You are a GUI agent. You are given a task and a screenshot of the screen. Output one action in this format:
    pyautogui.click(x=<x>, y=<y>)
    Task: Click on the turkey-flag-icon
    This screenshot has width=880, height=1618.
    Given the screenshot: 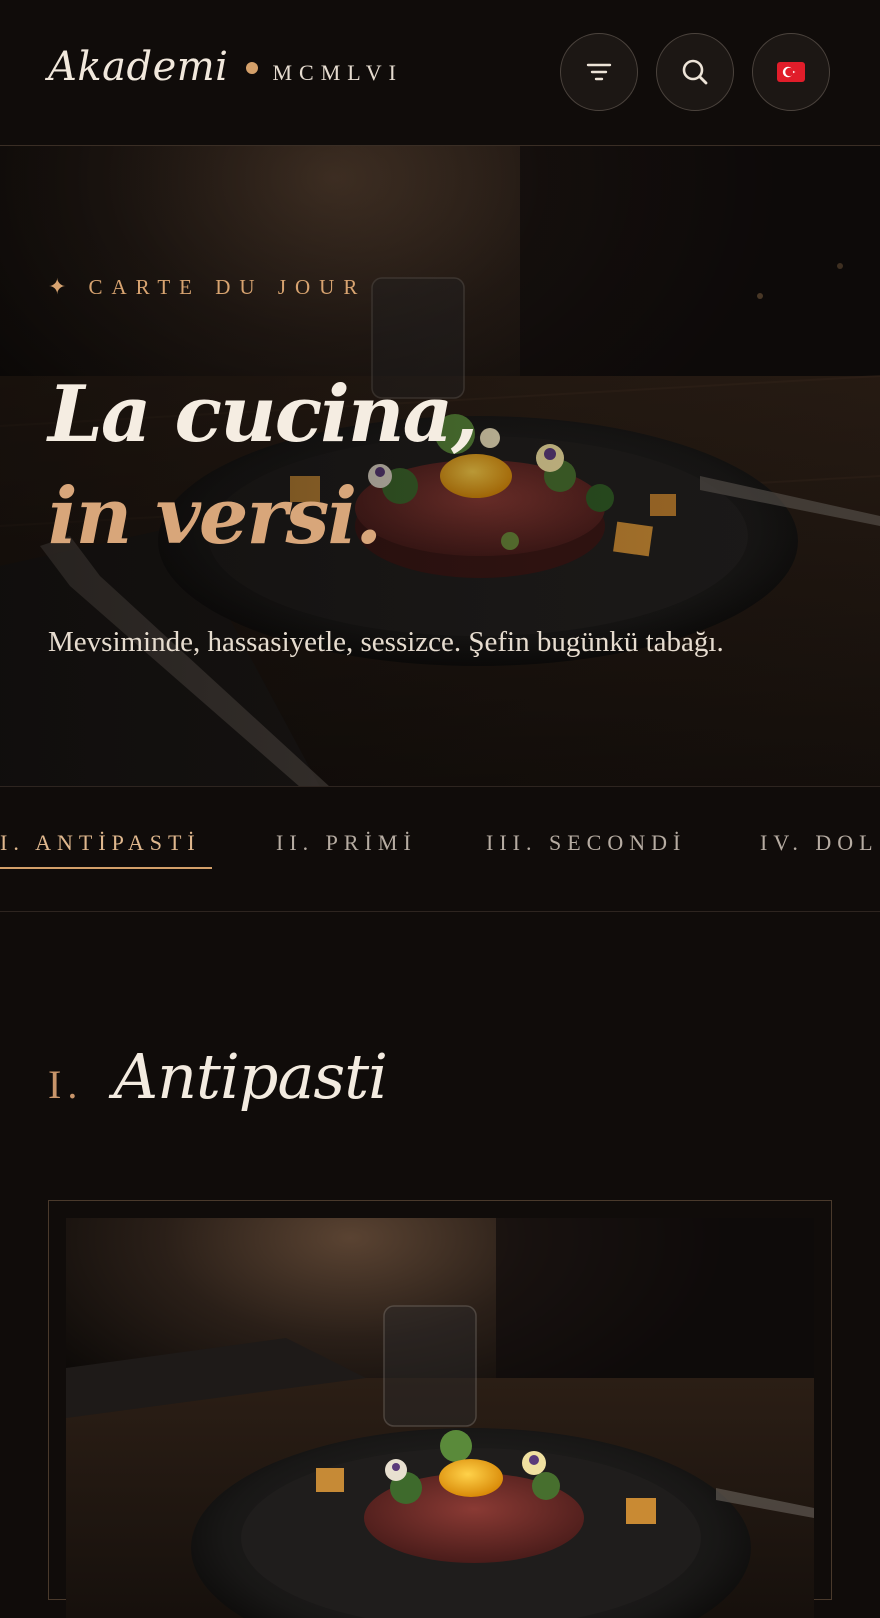 What is the action you would take?
    pyautogui.click(x=791, y=72)
    